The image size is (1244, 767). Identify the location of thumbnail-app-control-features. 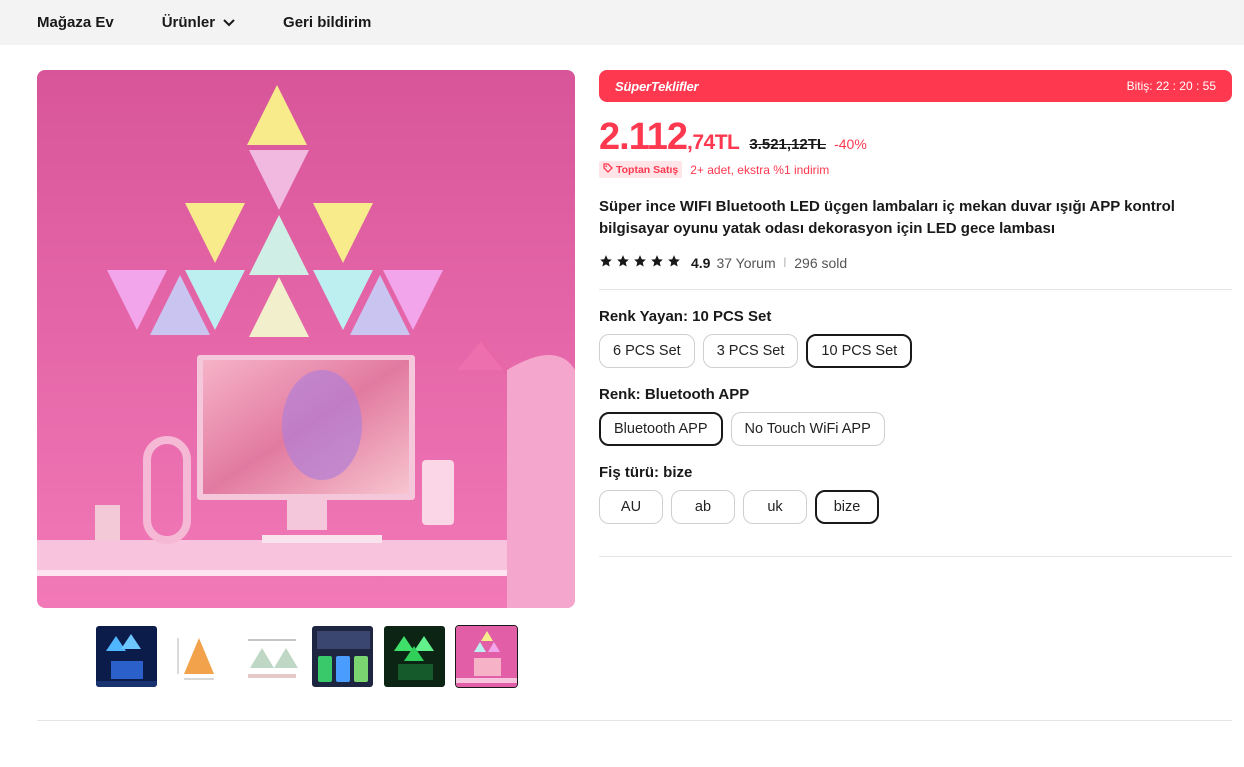
(342, 656).